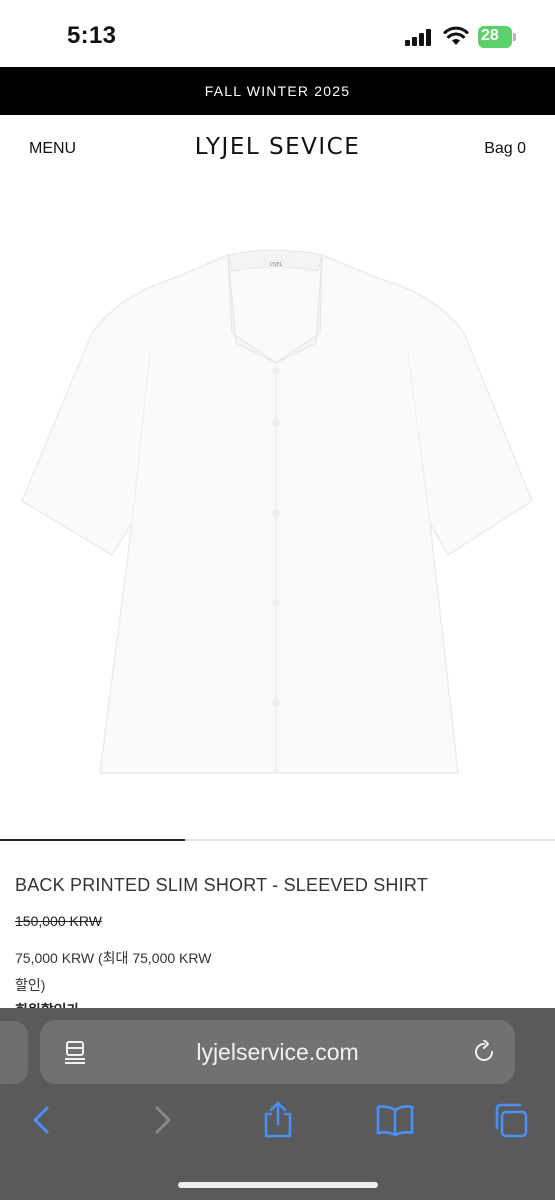  Describe the element at coordinates (14, 1052) in the screenshot. I see `previous-tab-peek` at that location.